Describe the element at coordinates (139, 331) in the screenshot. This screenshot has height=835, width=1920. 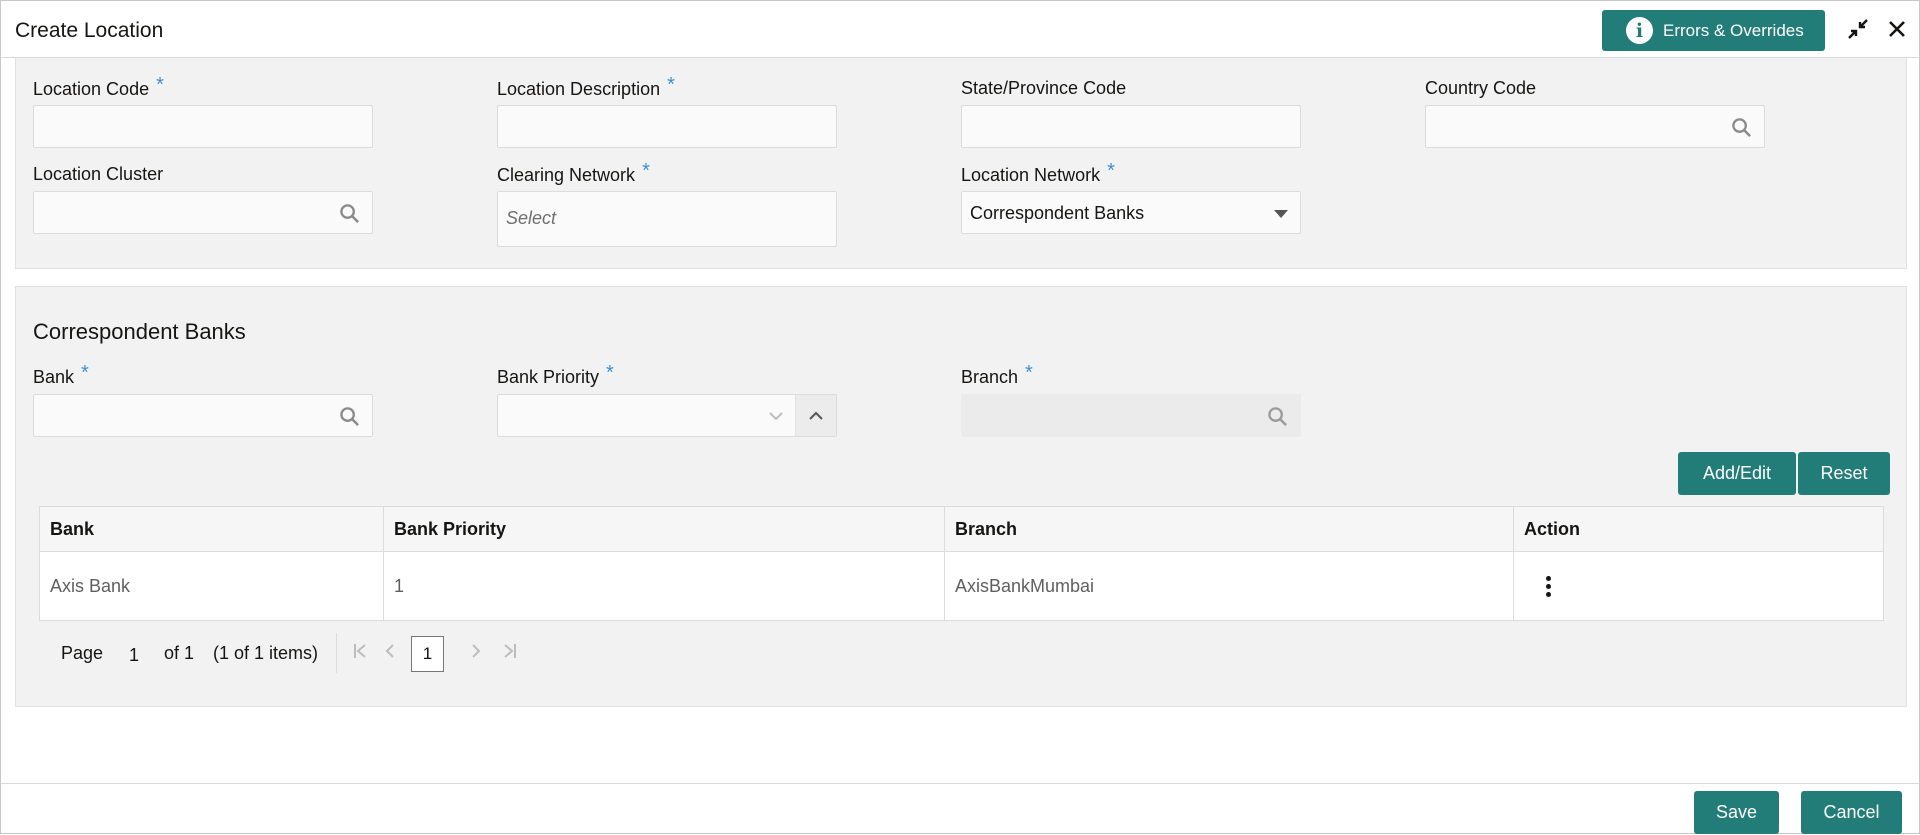
I see `section-title: Correspondent Banks` at that location.